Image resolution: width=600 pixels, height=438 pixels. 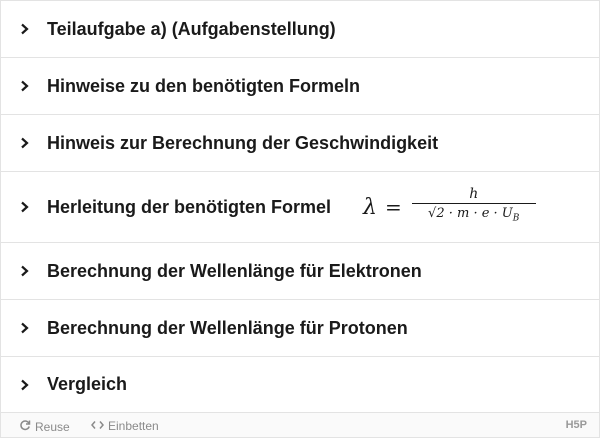 I want to click on formula-lambda: λ, so click(x=370, y=207).